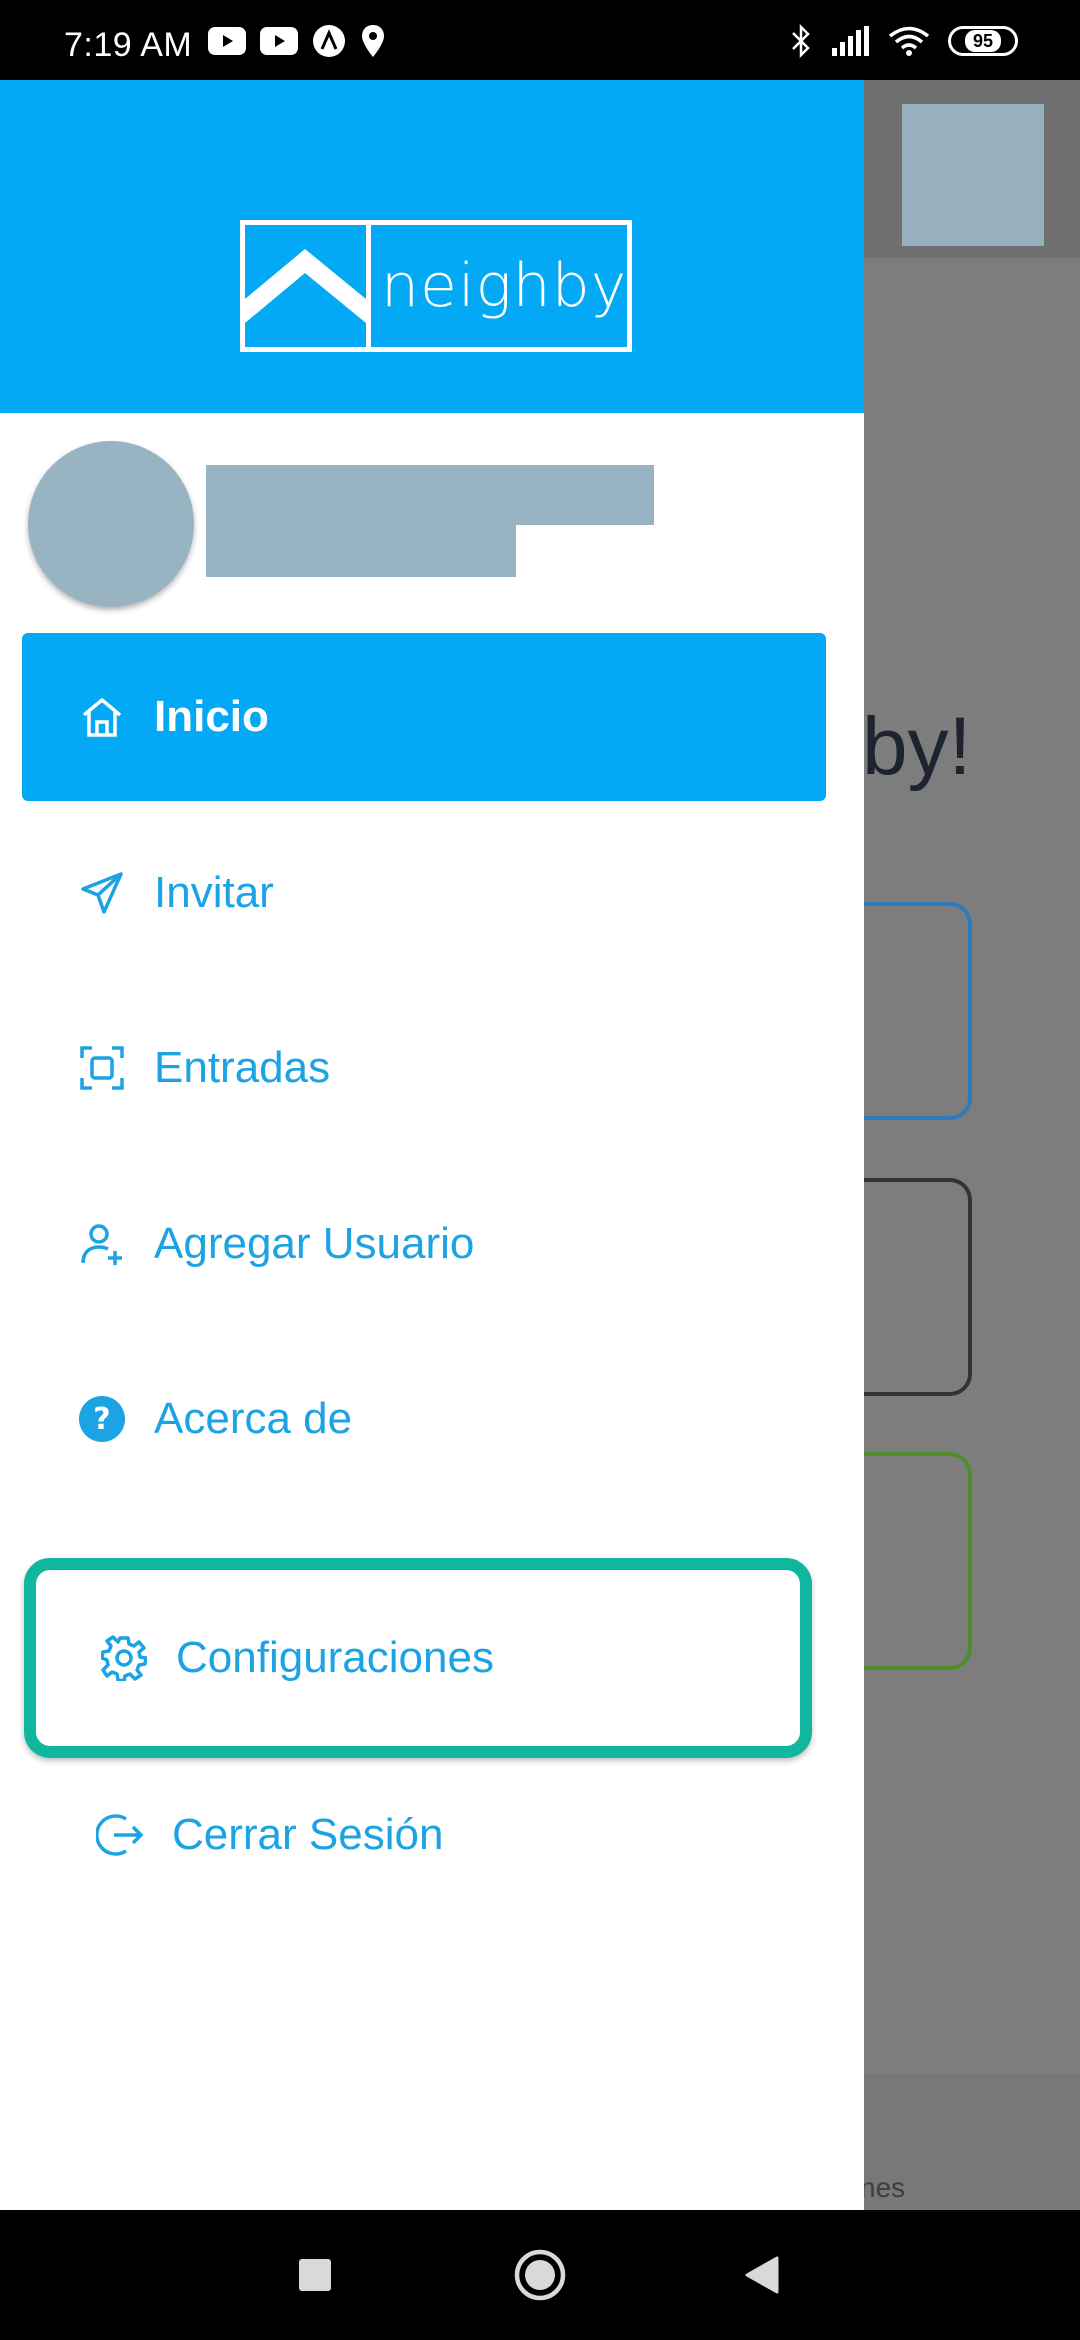 Image resolution: width=1080 pixels, height=2340 pixels. I want to click on background-bottom-label: nes, so click(883, 2187).